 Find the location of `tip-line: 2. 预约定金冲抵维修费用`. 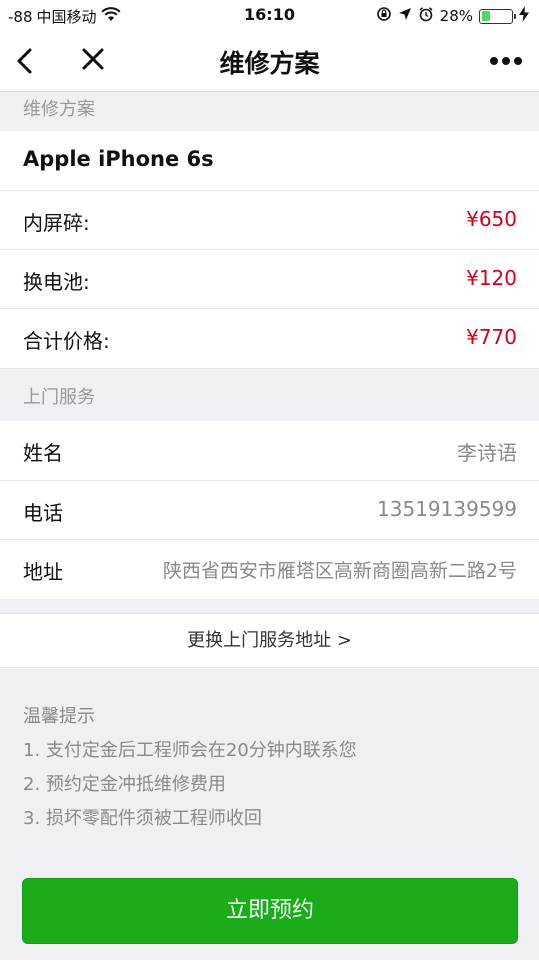

tip-line: 2. 预约定金冲抵维修费用 is located at coordinates (124, 784).